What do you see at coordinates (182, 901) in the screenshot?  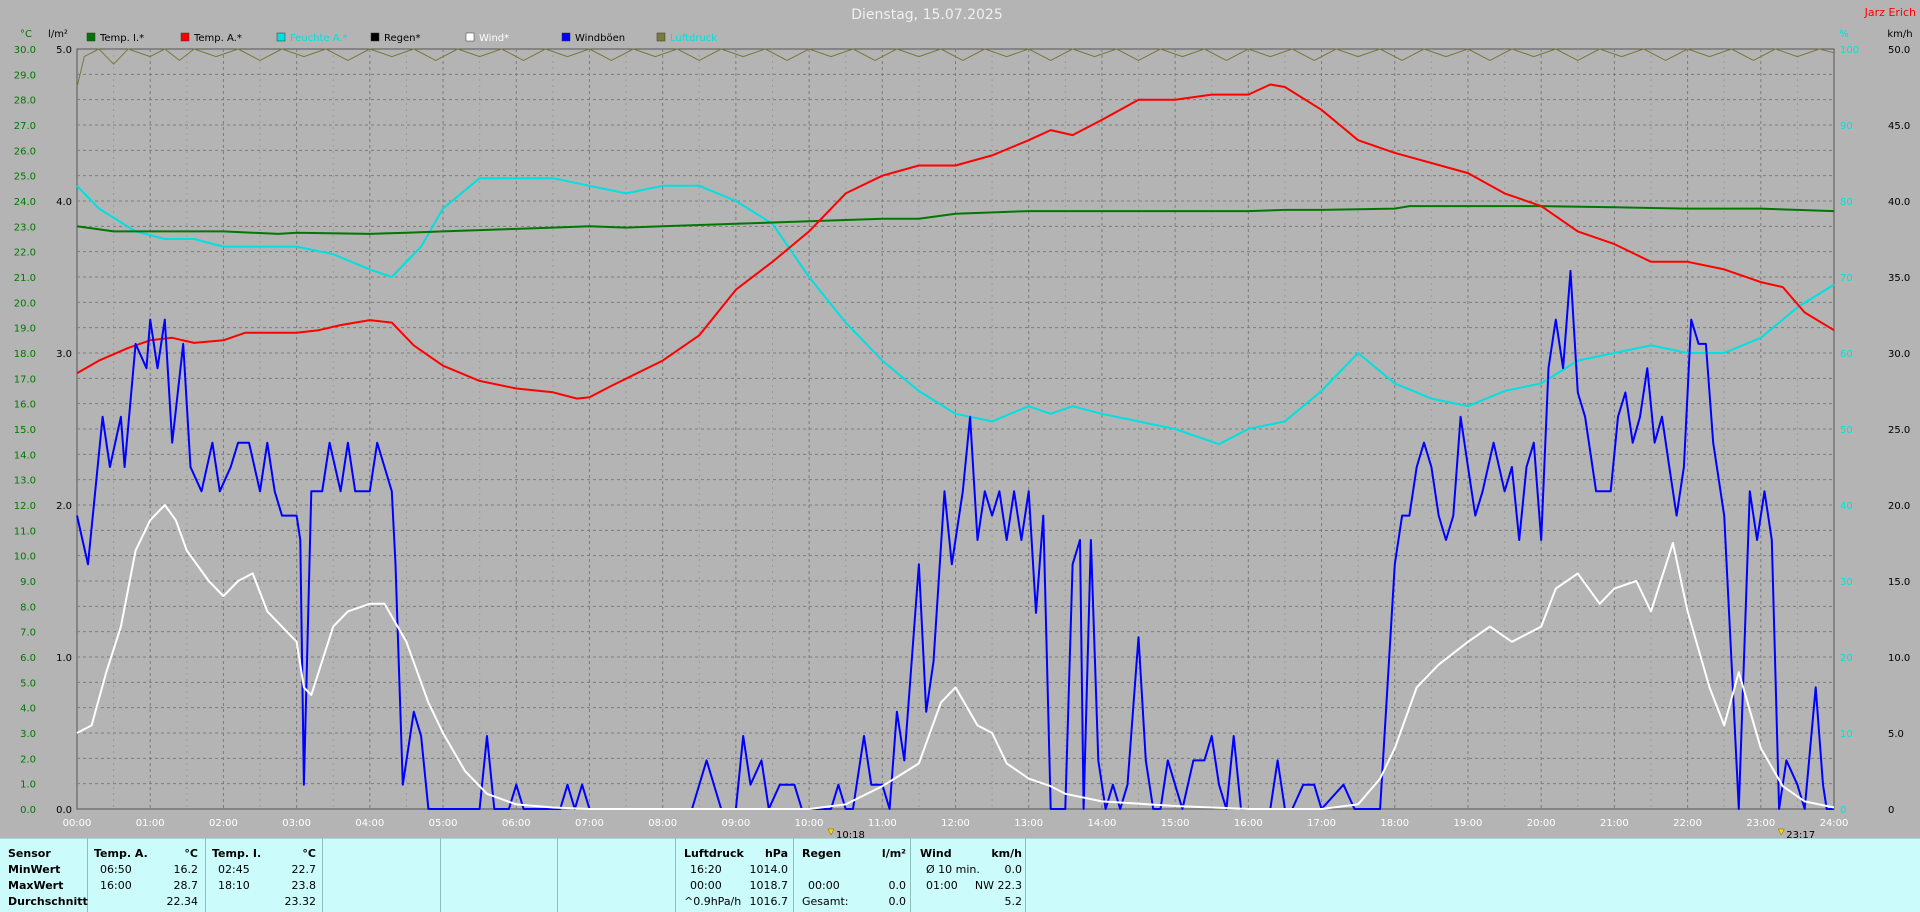 I see `temp-a-avg: 22.34` at bounding box center [182, 901].